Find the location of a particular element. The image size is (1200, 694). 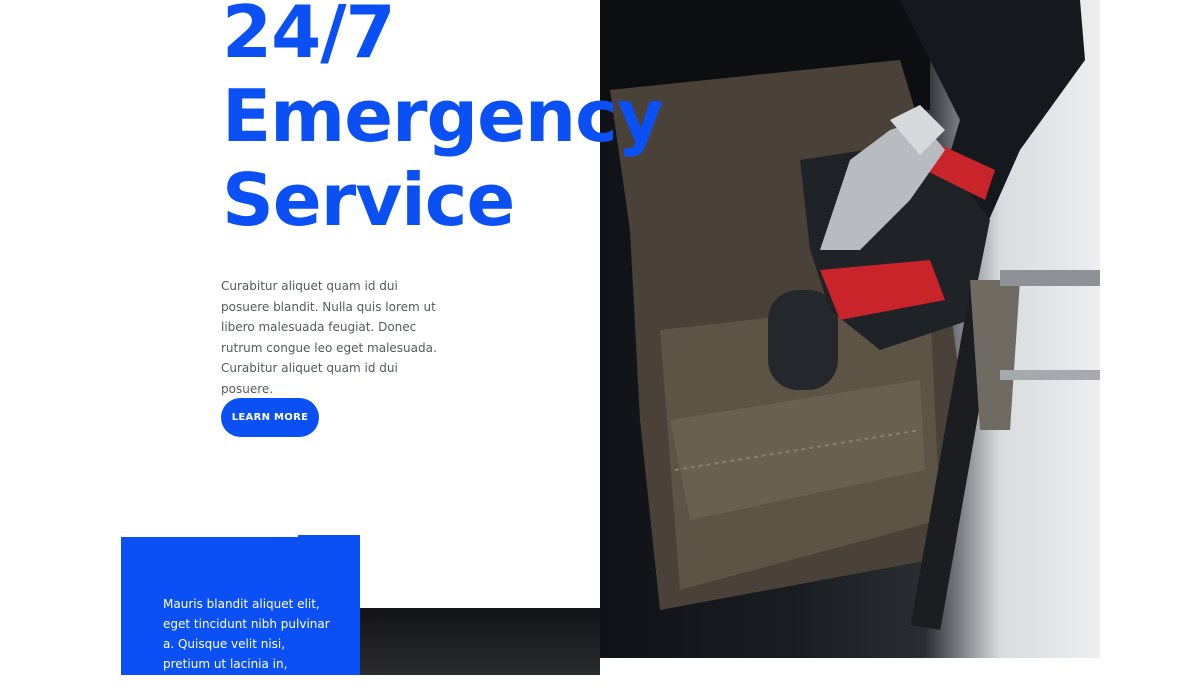

headline-line-3: Service is located at coordinates (368, 200).